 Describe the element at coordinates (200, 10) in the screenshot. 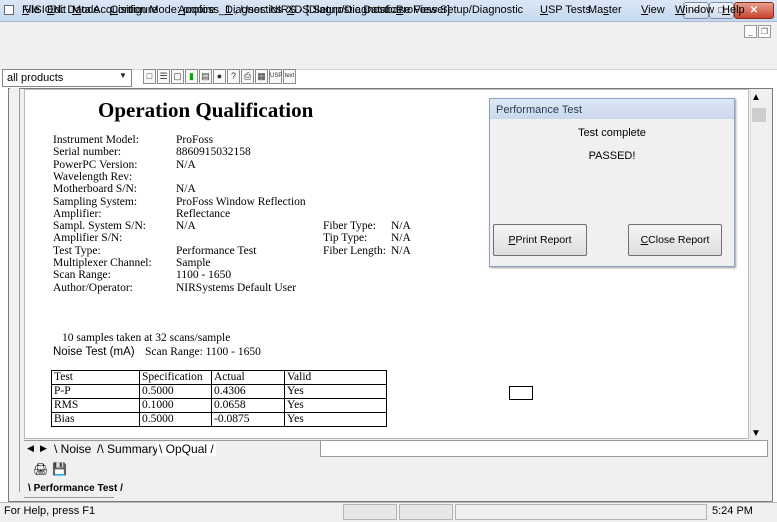

I see `menu-item-label: cquire` at that location.